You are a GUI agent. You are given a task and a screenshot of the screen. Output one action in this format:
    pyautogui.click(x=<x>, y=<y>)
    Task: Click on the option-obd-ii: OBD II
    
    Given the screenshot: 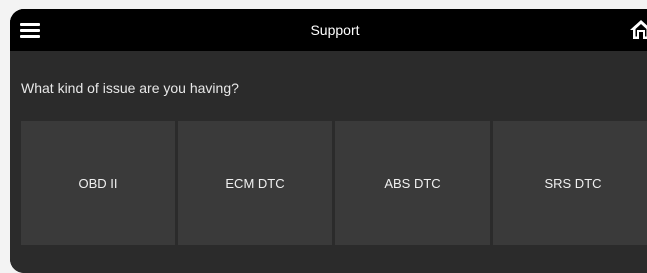 What is the action you would take?
    pyautogui.click(x=98, y=183)
    